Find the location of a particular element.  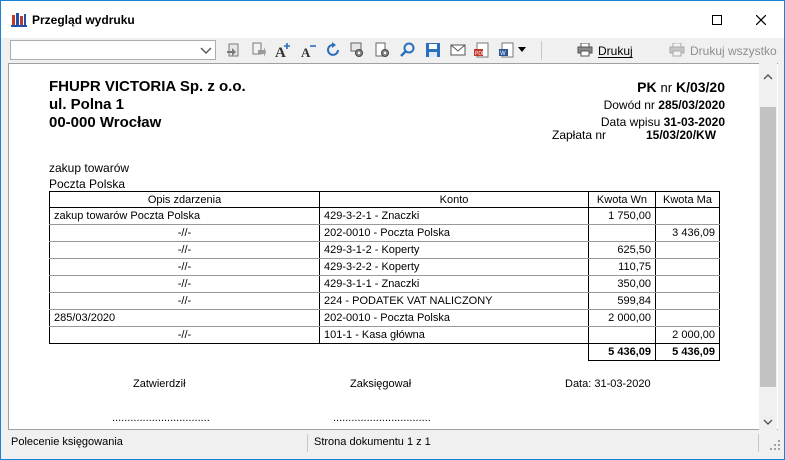

cell-wn: 350,00 is located at coordinates (622, 284).